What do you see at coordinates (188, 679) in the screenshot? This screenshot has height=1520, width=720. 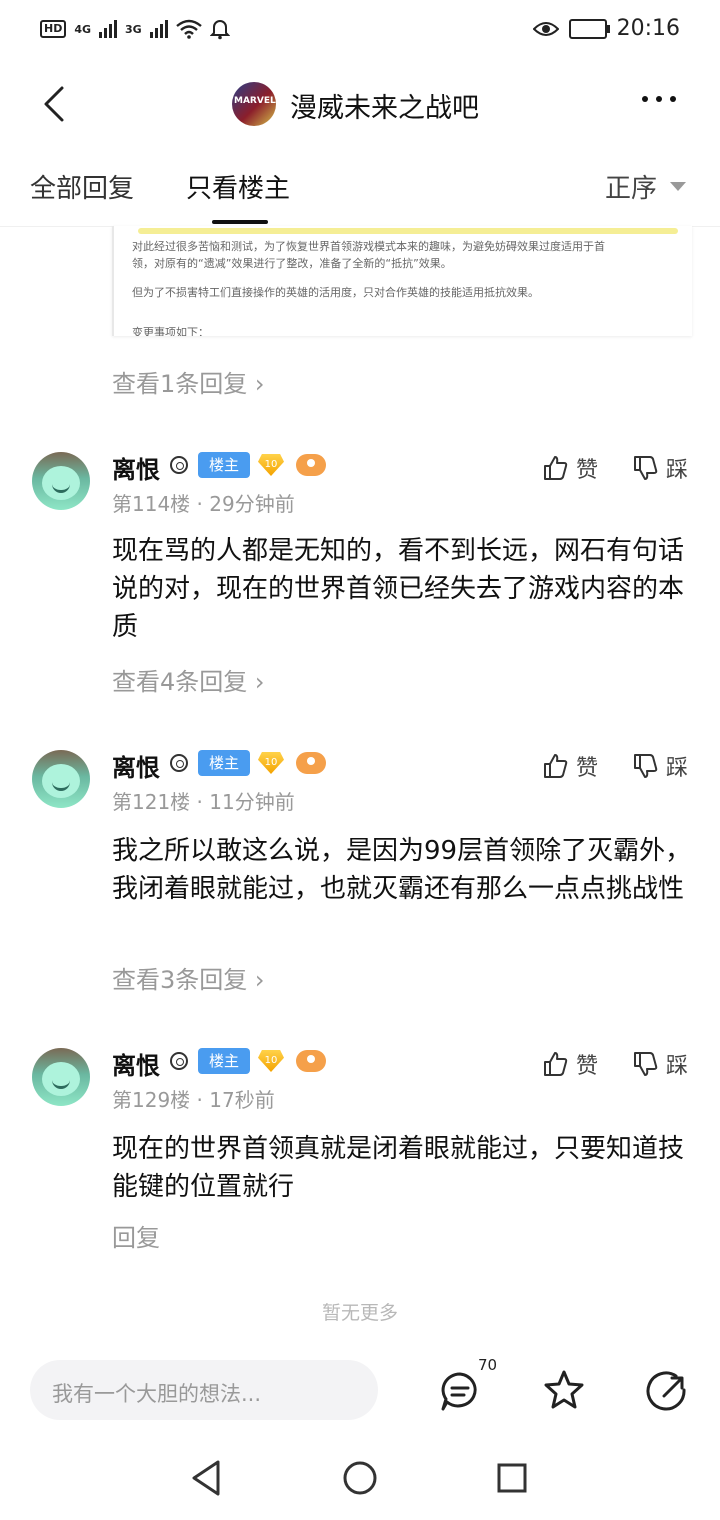 I see `view-replies-link: 查看4条回复 ›` at bounding box center [188, 679].